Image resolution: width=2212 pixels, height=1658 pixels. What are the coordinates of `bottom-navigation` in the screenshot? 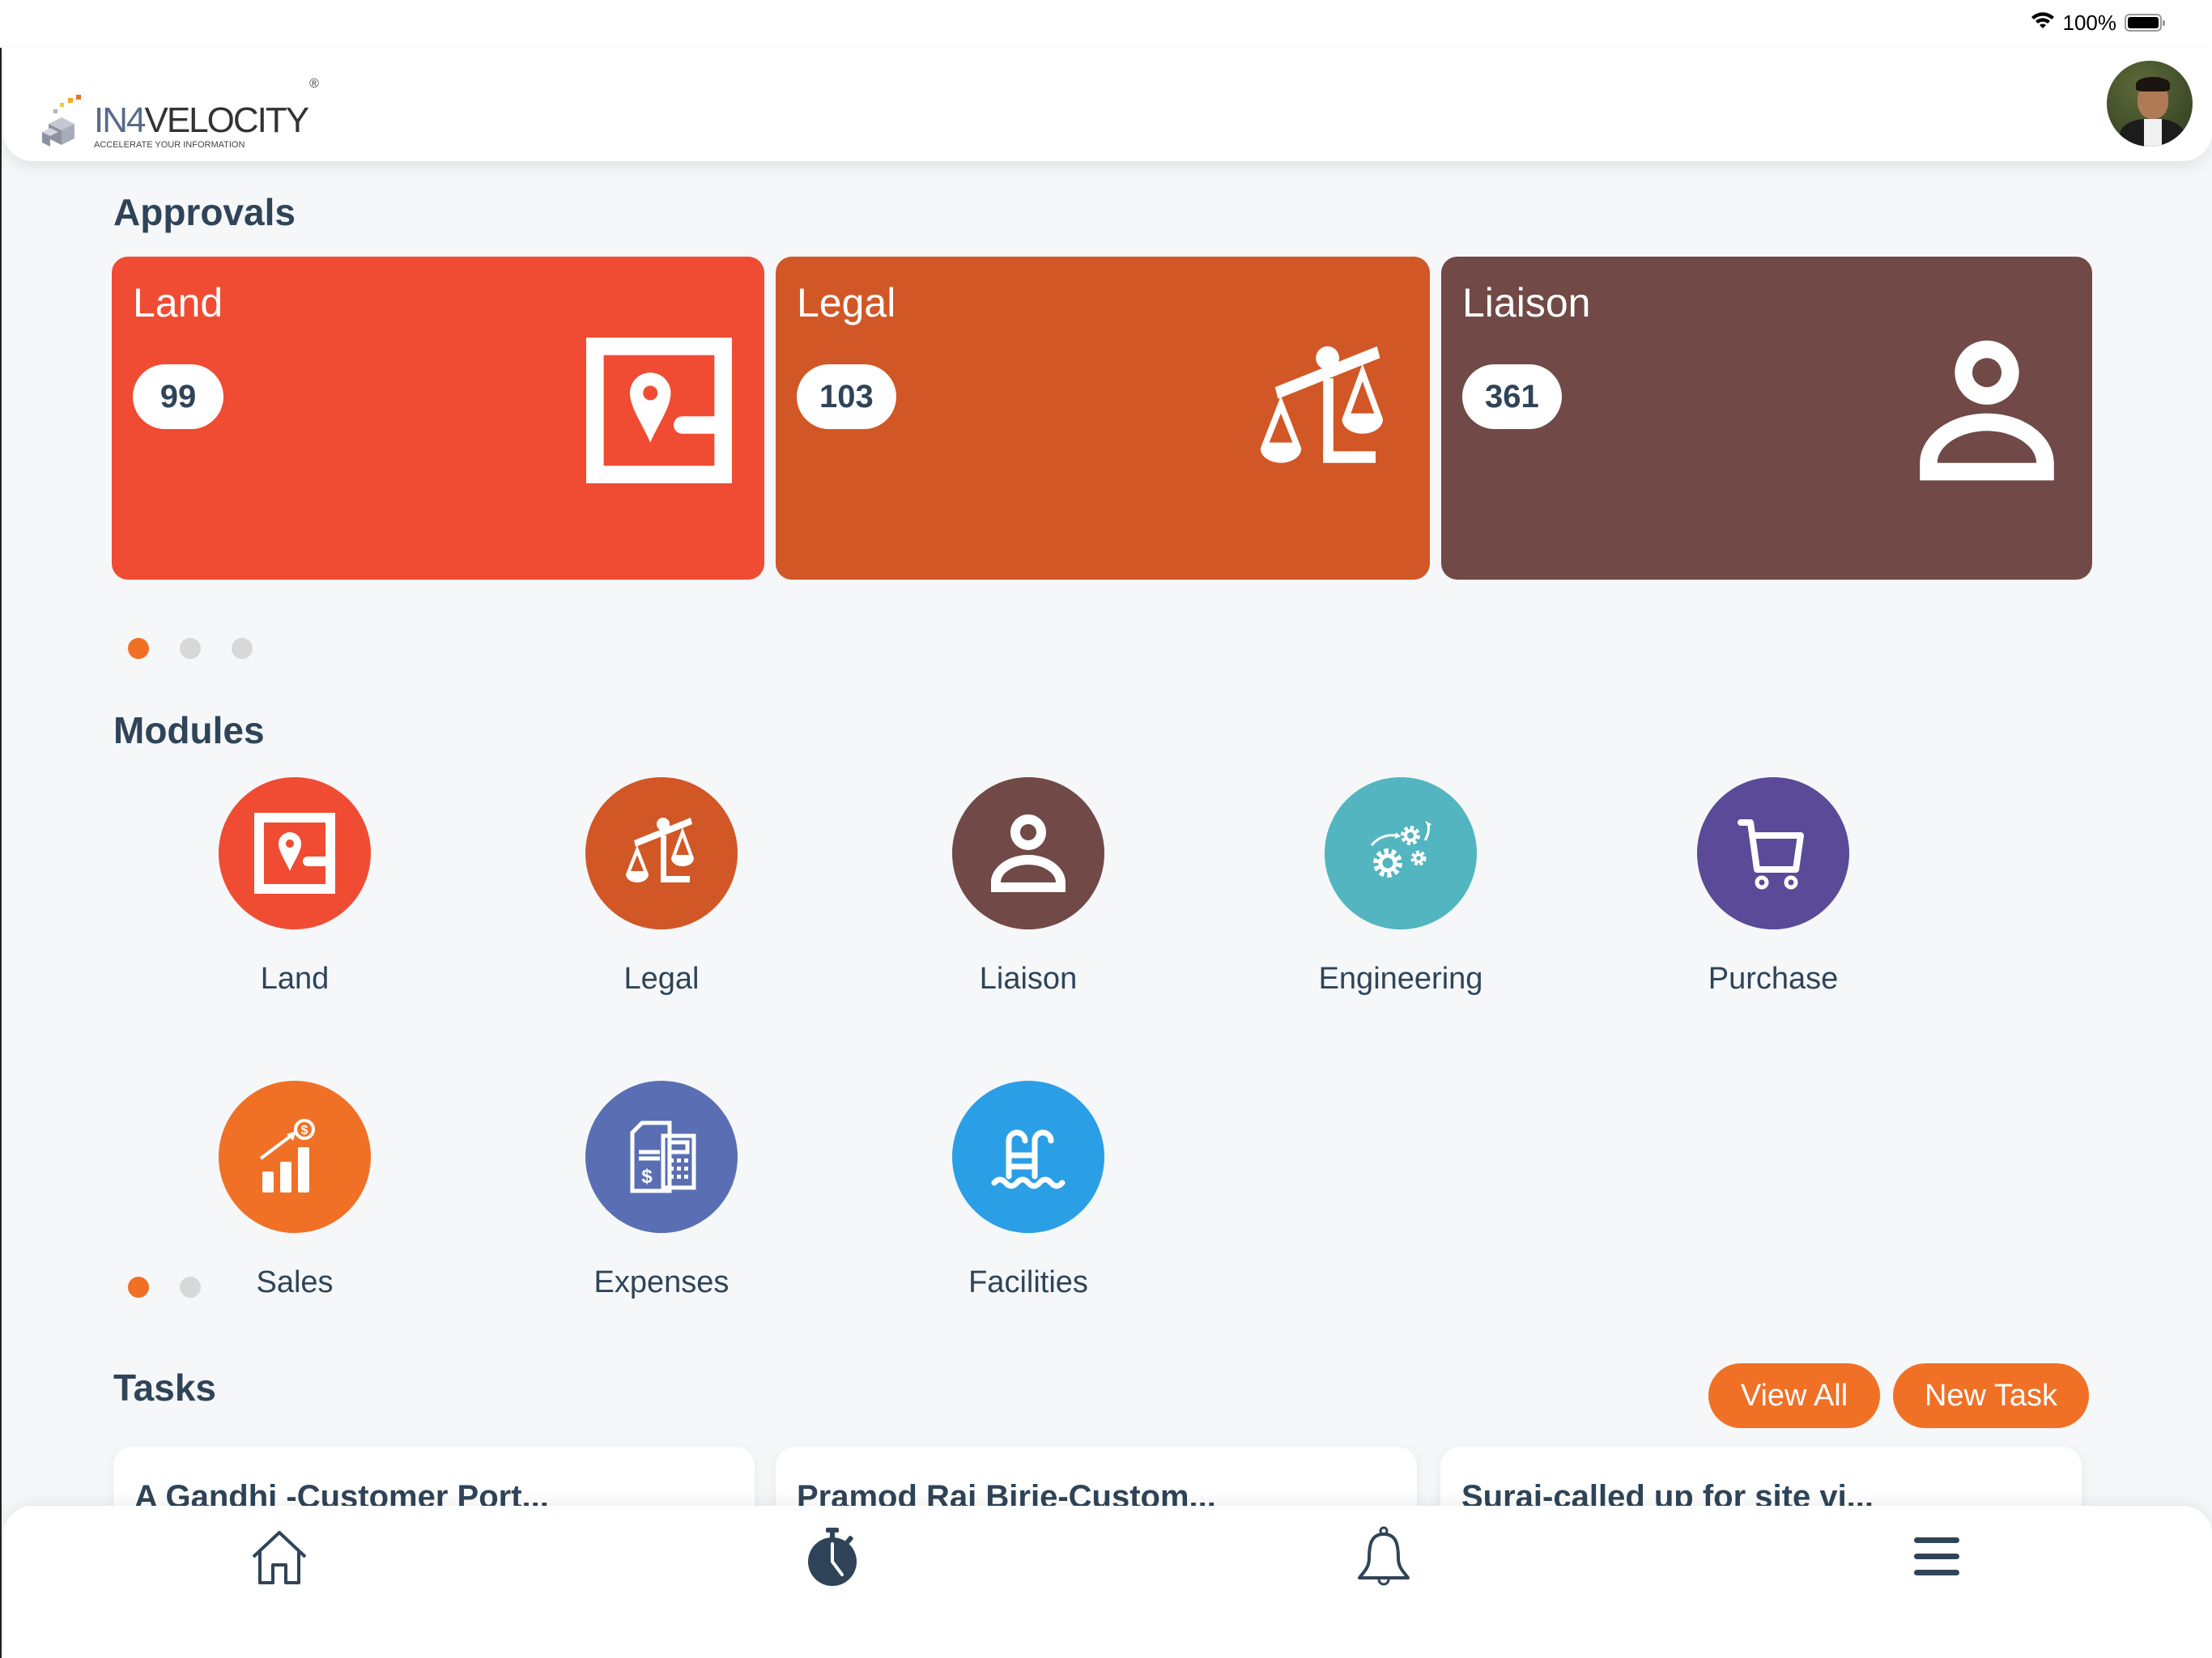 It's located at (1107, 1582).